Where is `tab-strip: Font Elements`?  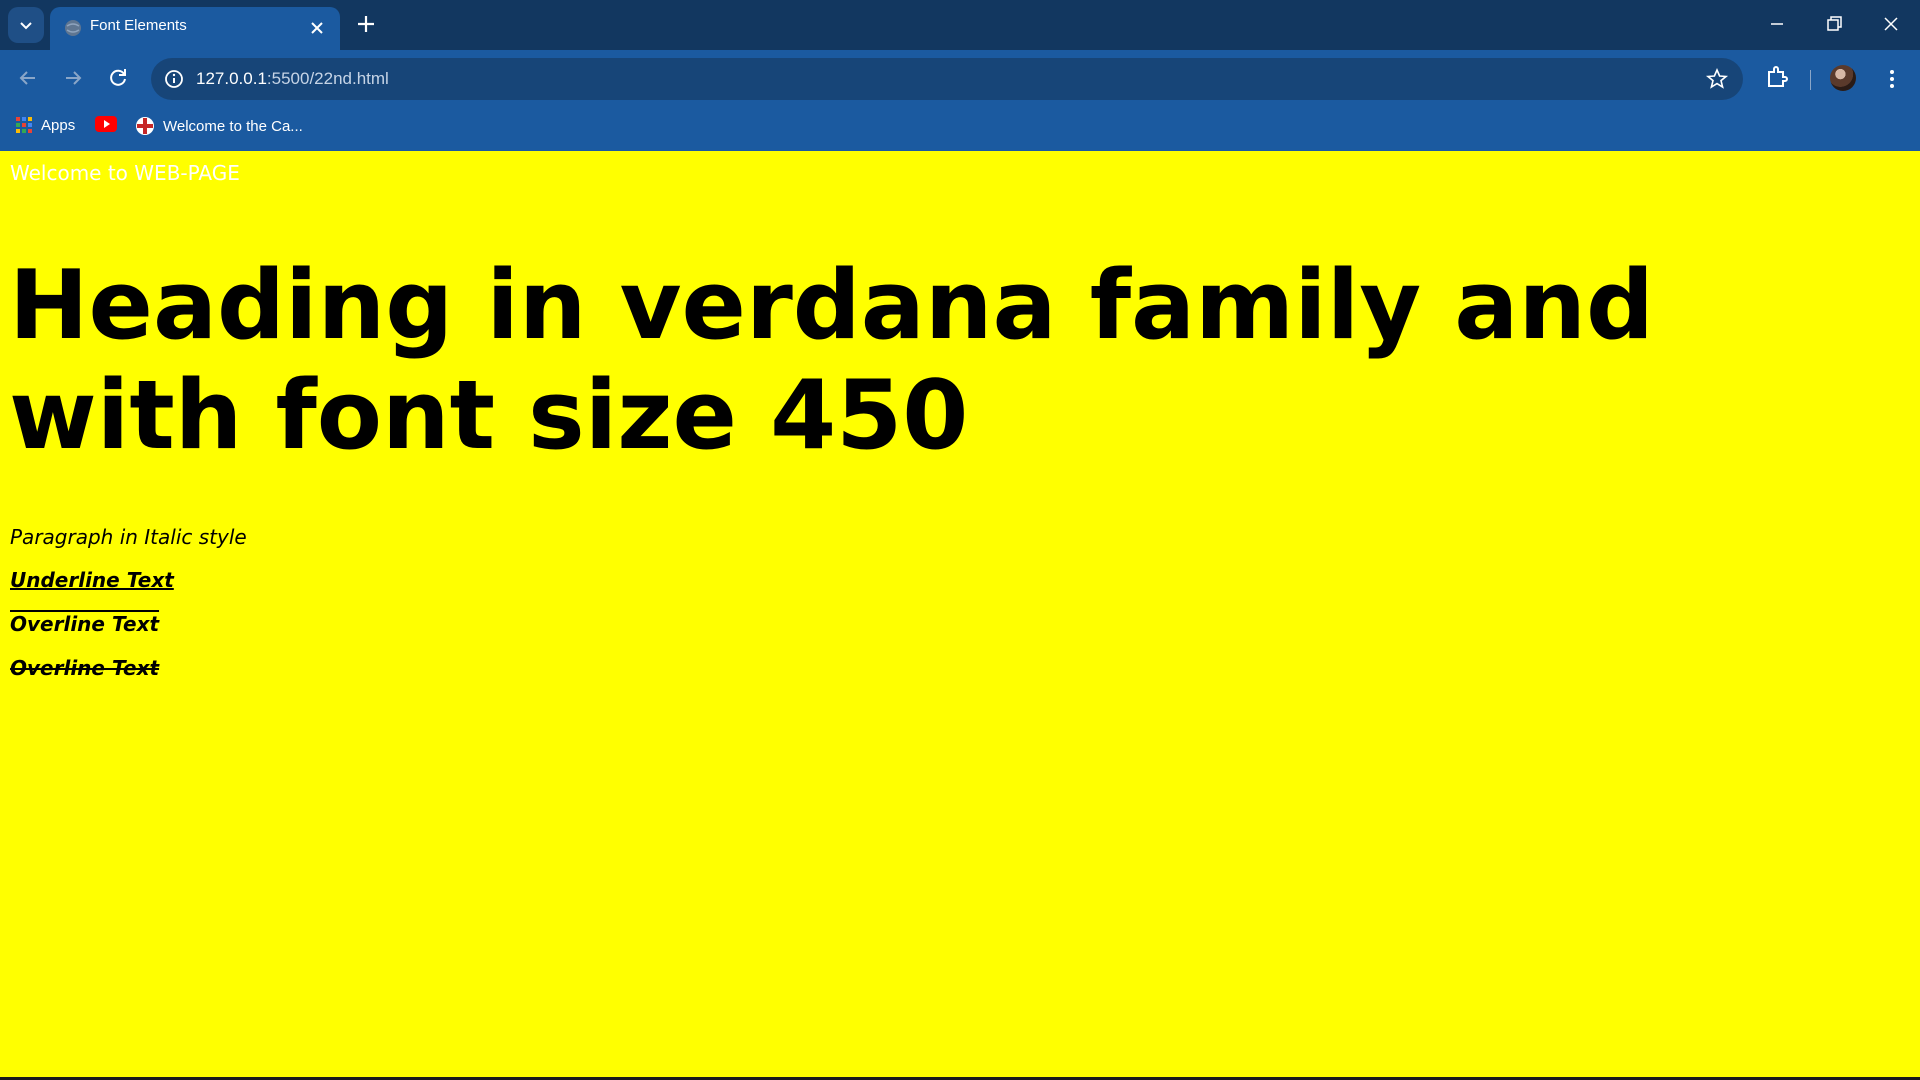
tab-strip: Font Elements is located at coordinates (960, 25).